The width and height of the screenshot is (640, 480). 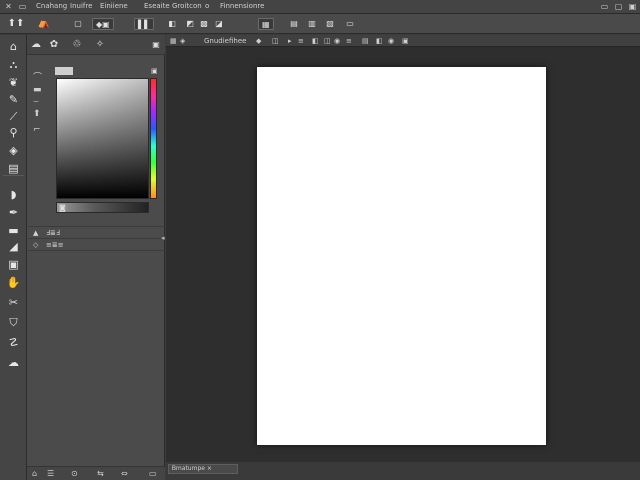 I want to click on swatch-row: ▬, so click(x=37, y=90).